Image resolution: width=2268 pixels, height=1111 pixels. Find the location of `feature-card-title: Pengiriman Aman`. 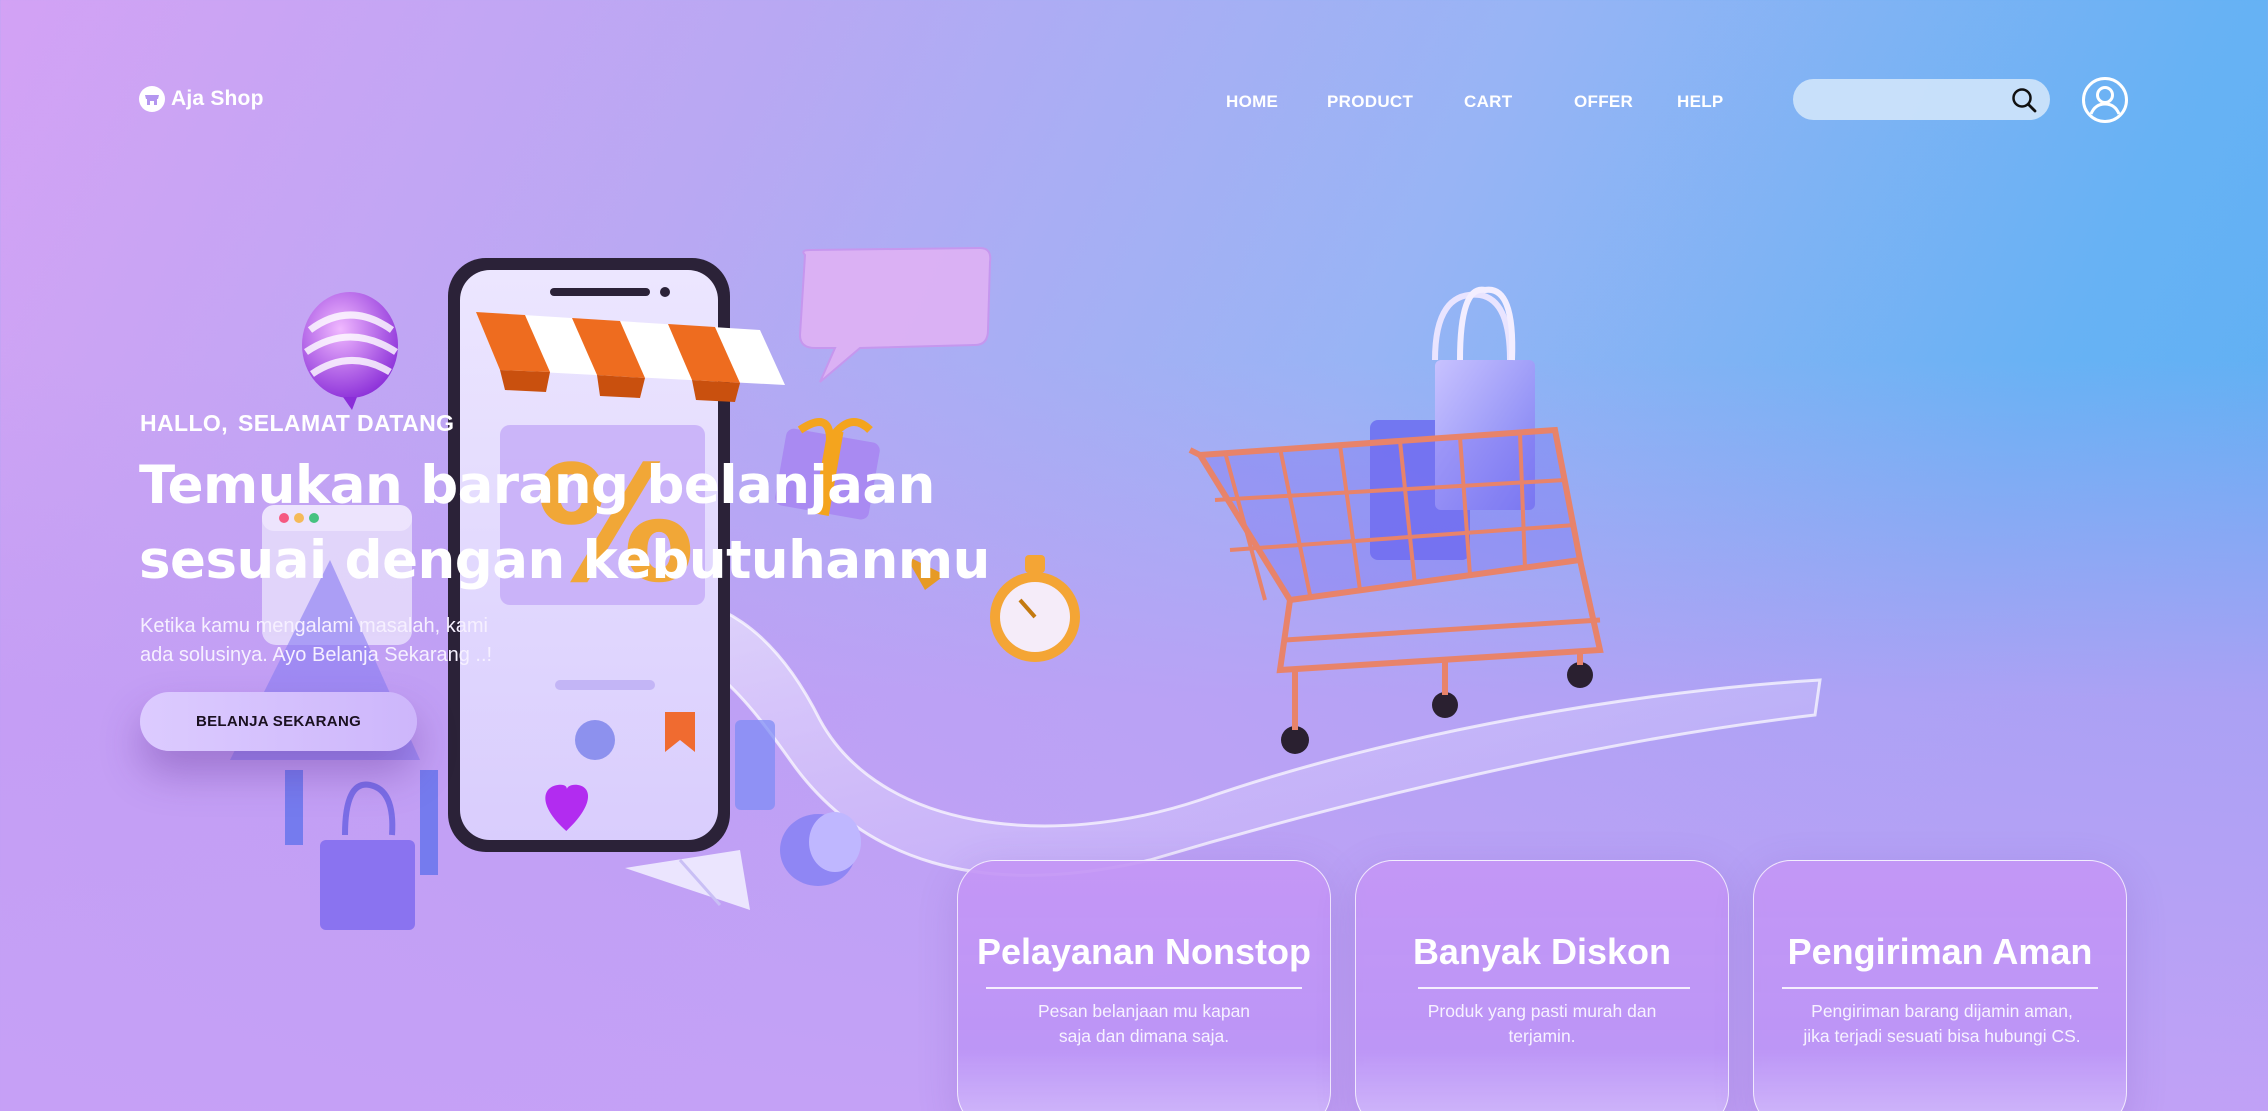

feature-card-title: Pengiriman Aman is located at coordinates (1940, 951).